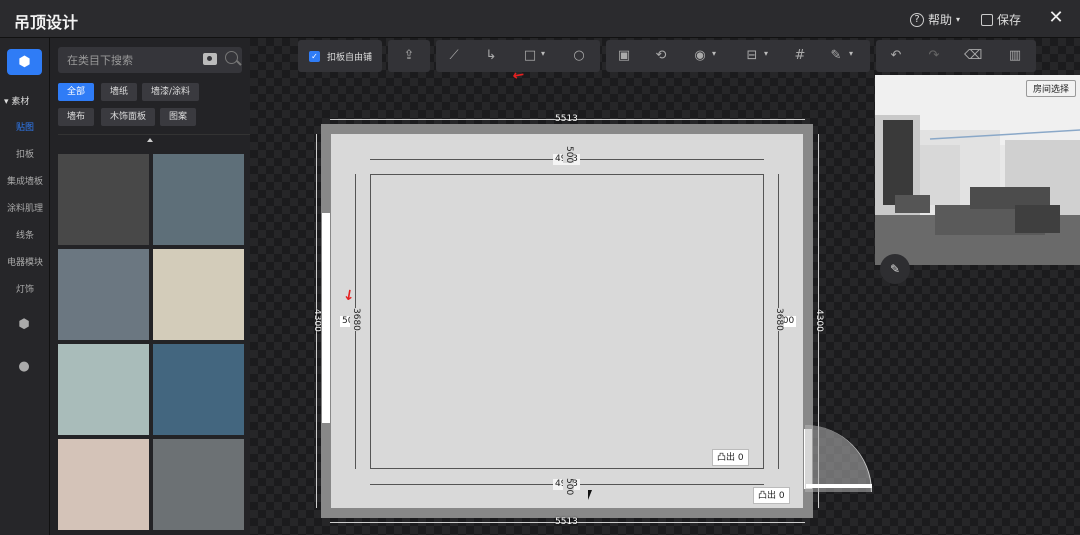  Describe the element at coordinates (314, 56) in the screenshot. I see `free-tile-checkbox: ✓` at that location.